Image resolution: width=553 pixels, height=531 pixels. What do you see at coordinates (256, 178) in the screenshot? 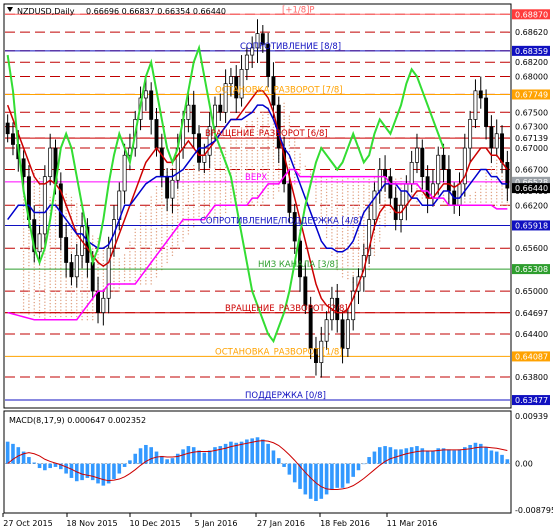
I see `murray-level-label: ВЕРХ` at bounding box center [256, 178].